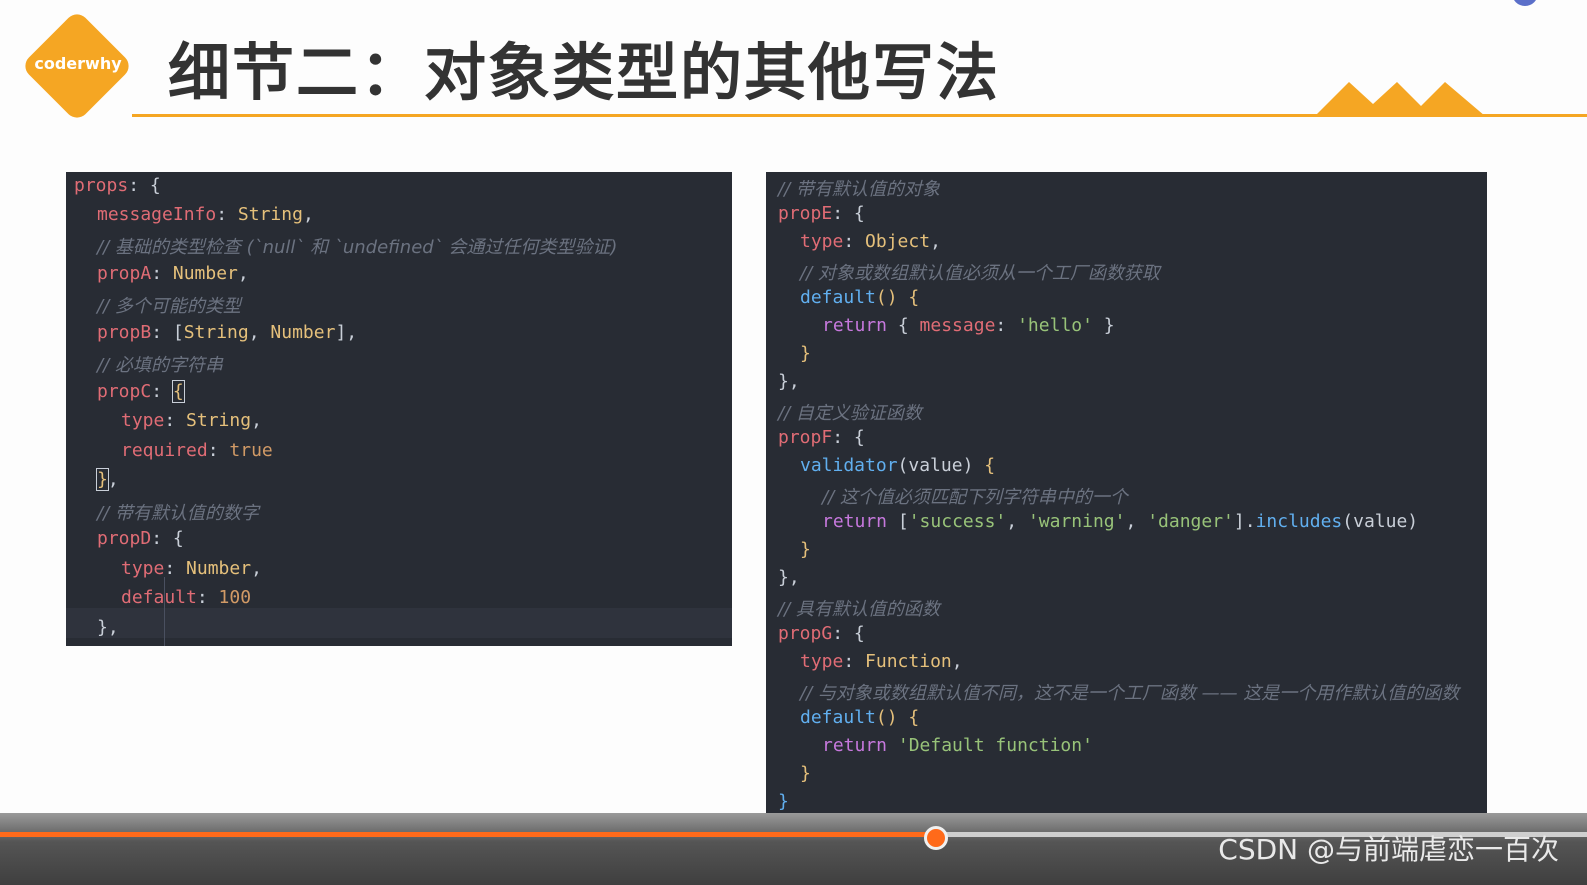 The width and height of the screenshot is (1587, 885). What do you see at coordinates (975, 497) in the screenshot?
I see `code-comment: // 这个值必须匹配下列字符串中的一个` at bounding box center [975, 497].